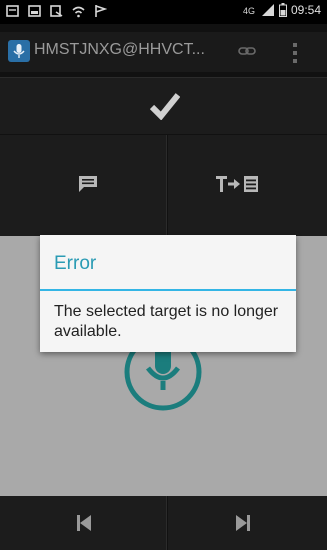 The image size is (327, 550). What do you see at coordinates (295, 53) in the screenshot?
I see `overflow-menu-icon` at bounding box center [295, 53].